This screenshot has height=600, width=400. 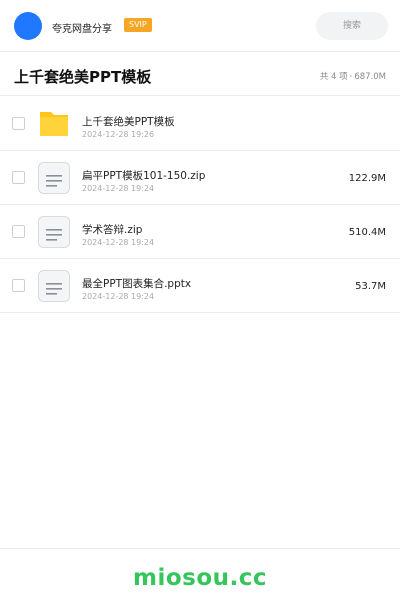 What do you see at coordinates (200, 124) in the screenshot?
I see `list-item: 上千套绝美PPT模板 2024-12-28 19:26` at bounding box center [200, 124].